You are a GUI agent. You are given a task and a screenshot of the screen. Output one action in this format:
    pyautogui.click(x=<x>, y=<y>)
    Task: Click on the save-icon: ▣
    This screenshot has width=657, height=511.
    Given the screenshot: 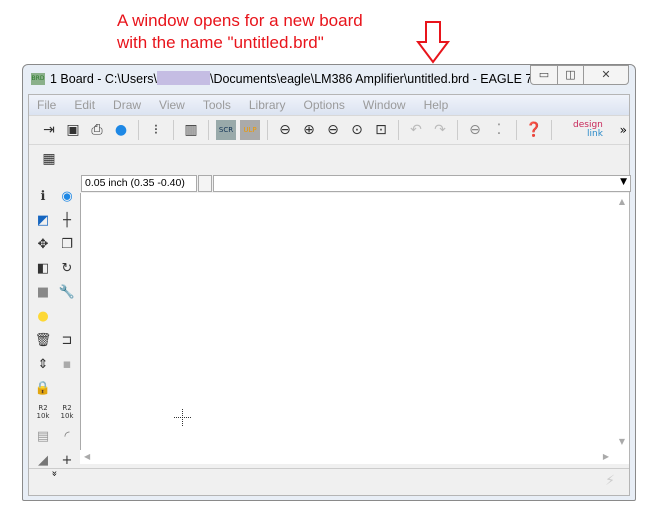 What is the action you would take?
    pyautogui.click(x=73, y=130)
    